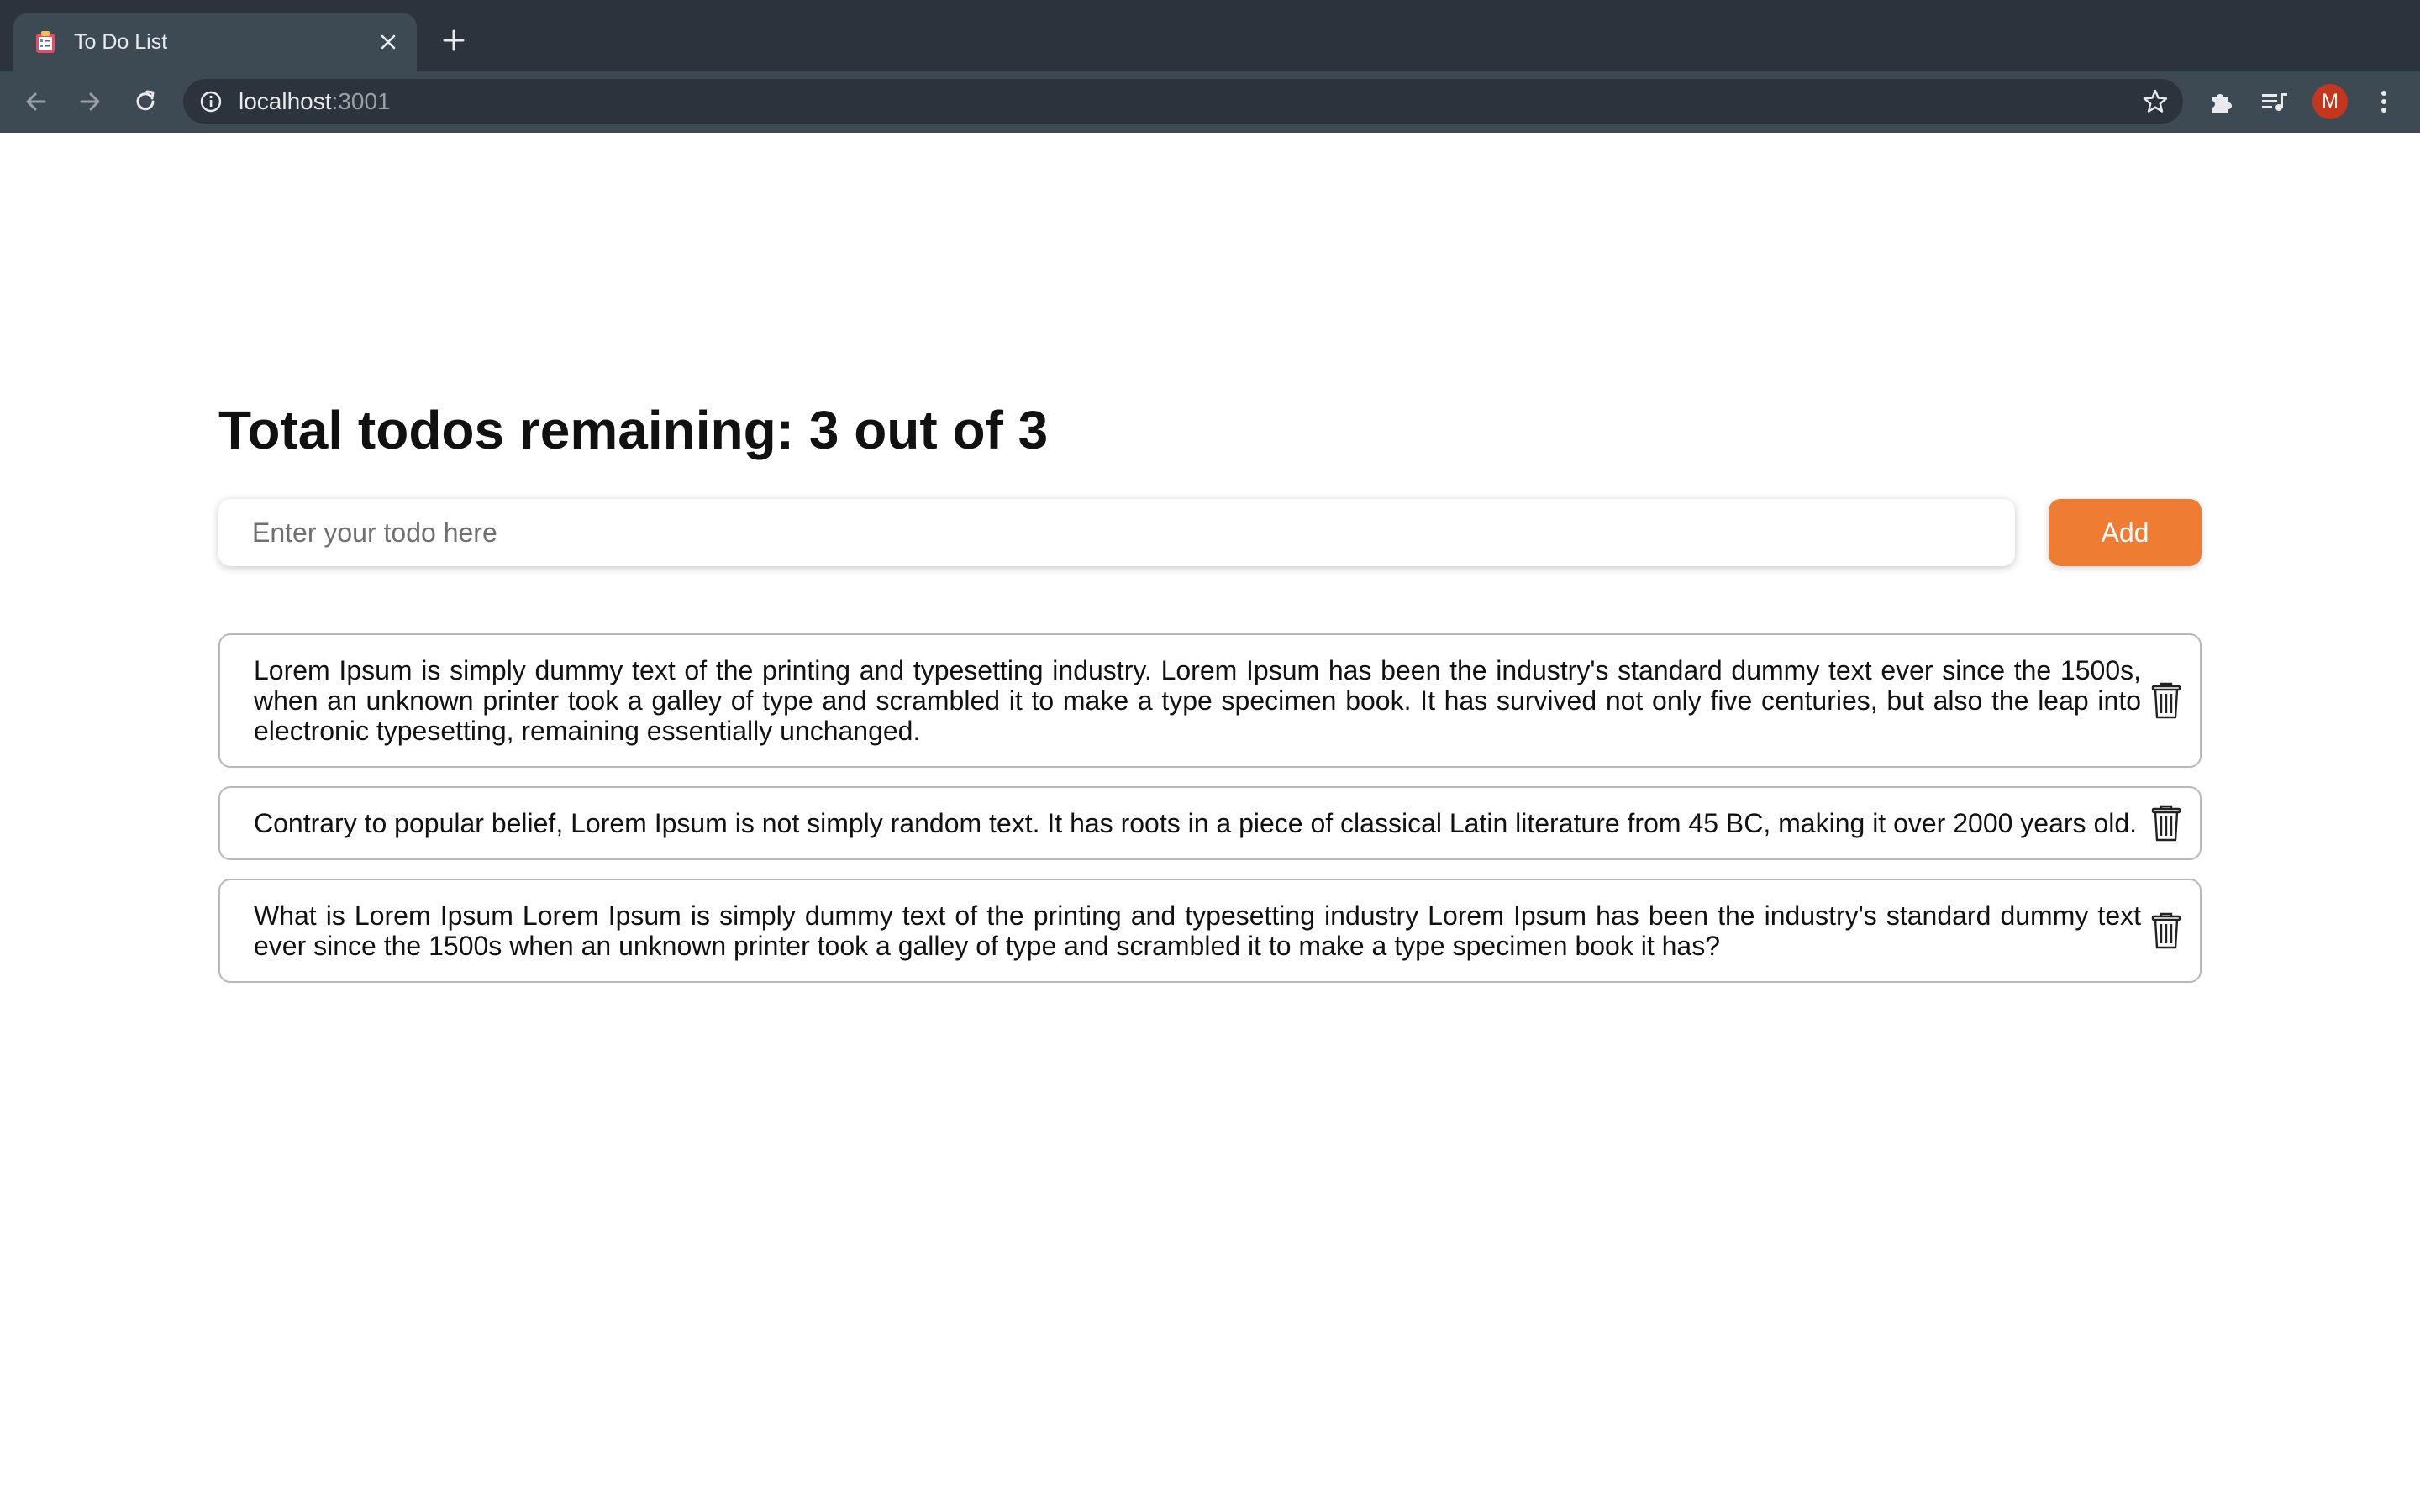 The height and width of the screenshot is (1512, 2420). What do you see at coordinates (215, 42) in the screenshot?
I see `browser-tab: To Do List` at bounding box center [215, 42].